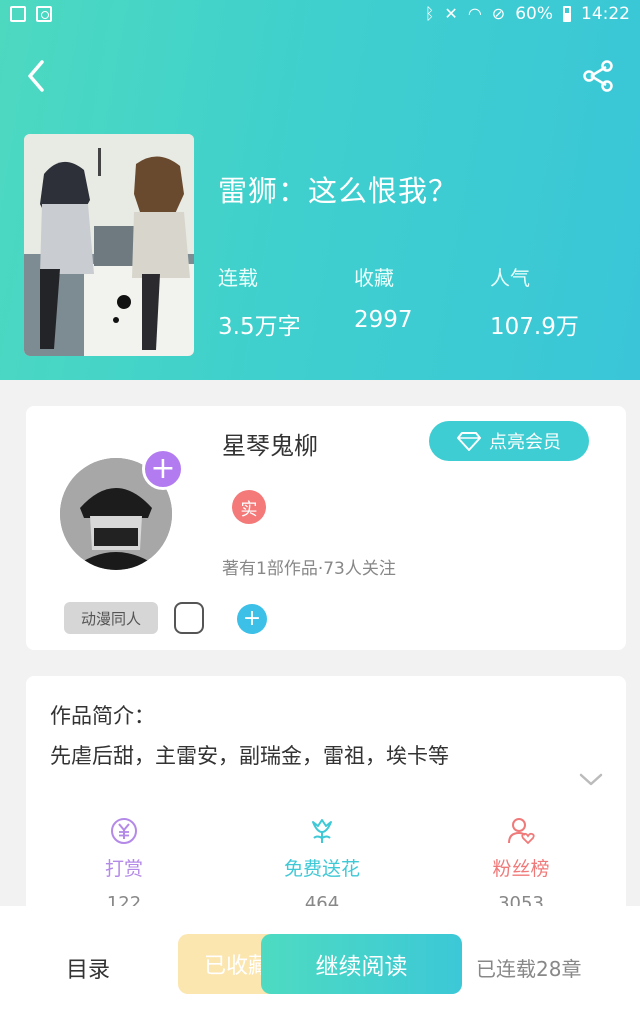 Image resolution: width=640 pixels, height=1024 pixels. I want to click on stat-label: 连载, so click(238, 278).